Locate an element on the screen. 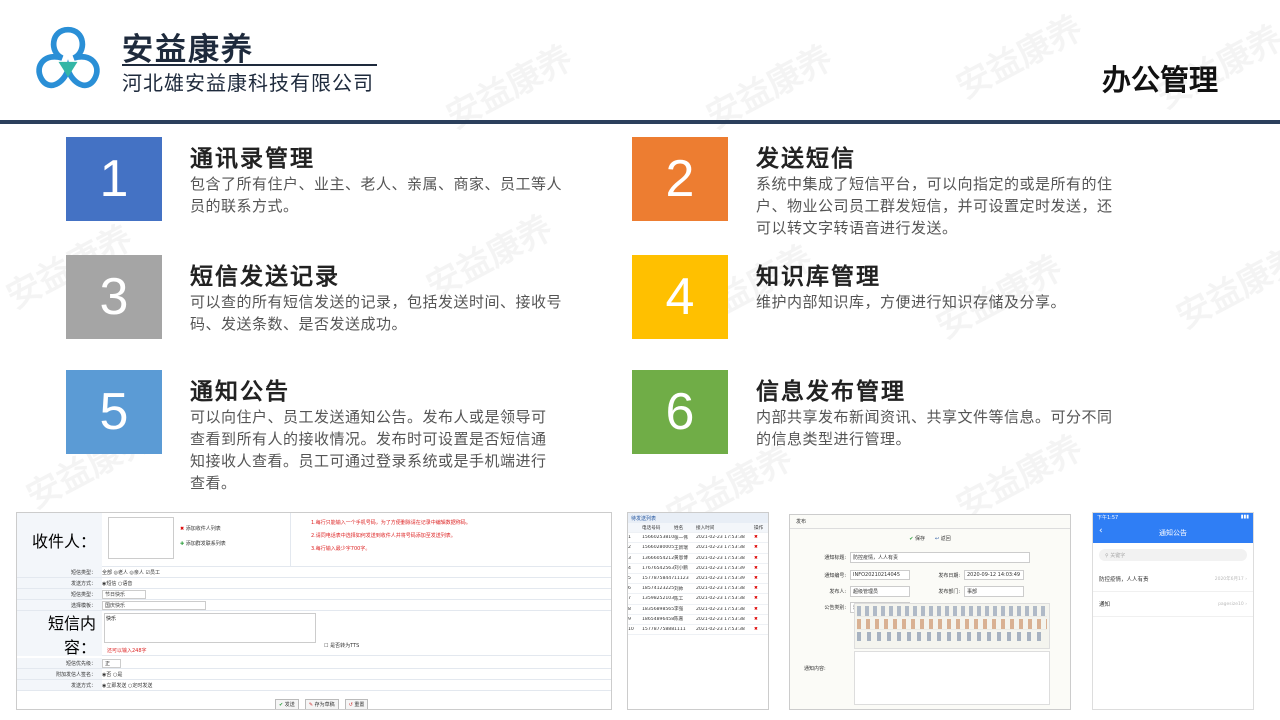  phone-cell: 15778758447 is located at coordinates (658, 579).